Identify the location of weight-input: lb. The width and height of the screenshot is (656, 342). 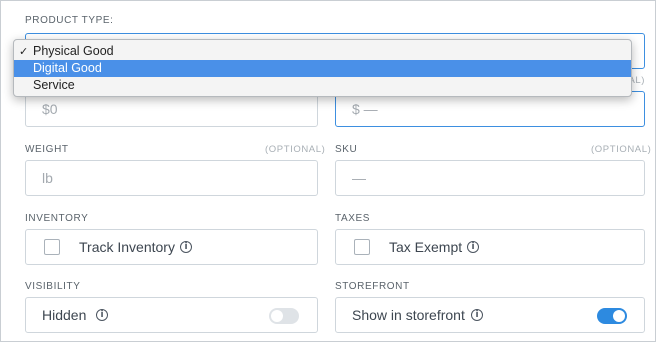
(171, 178).